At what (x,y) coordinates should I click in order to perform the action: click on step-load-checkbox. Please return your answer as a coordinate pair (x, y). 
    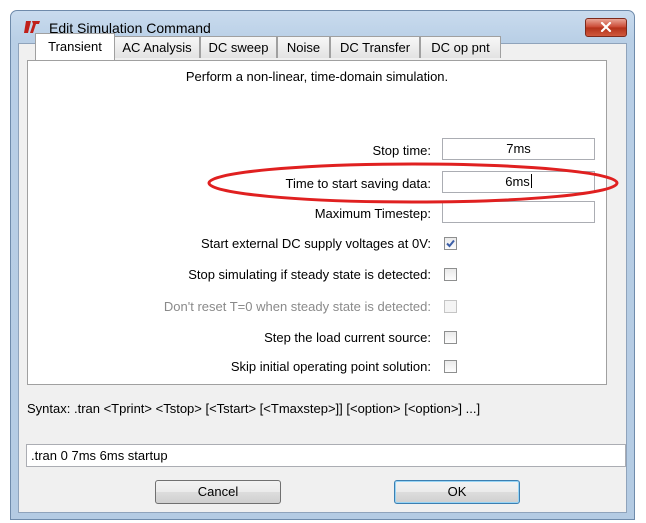
    Looking at the image, I should click on (450, 337).